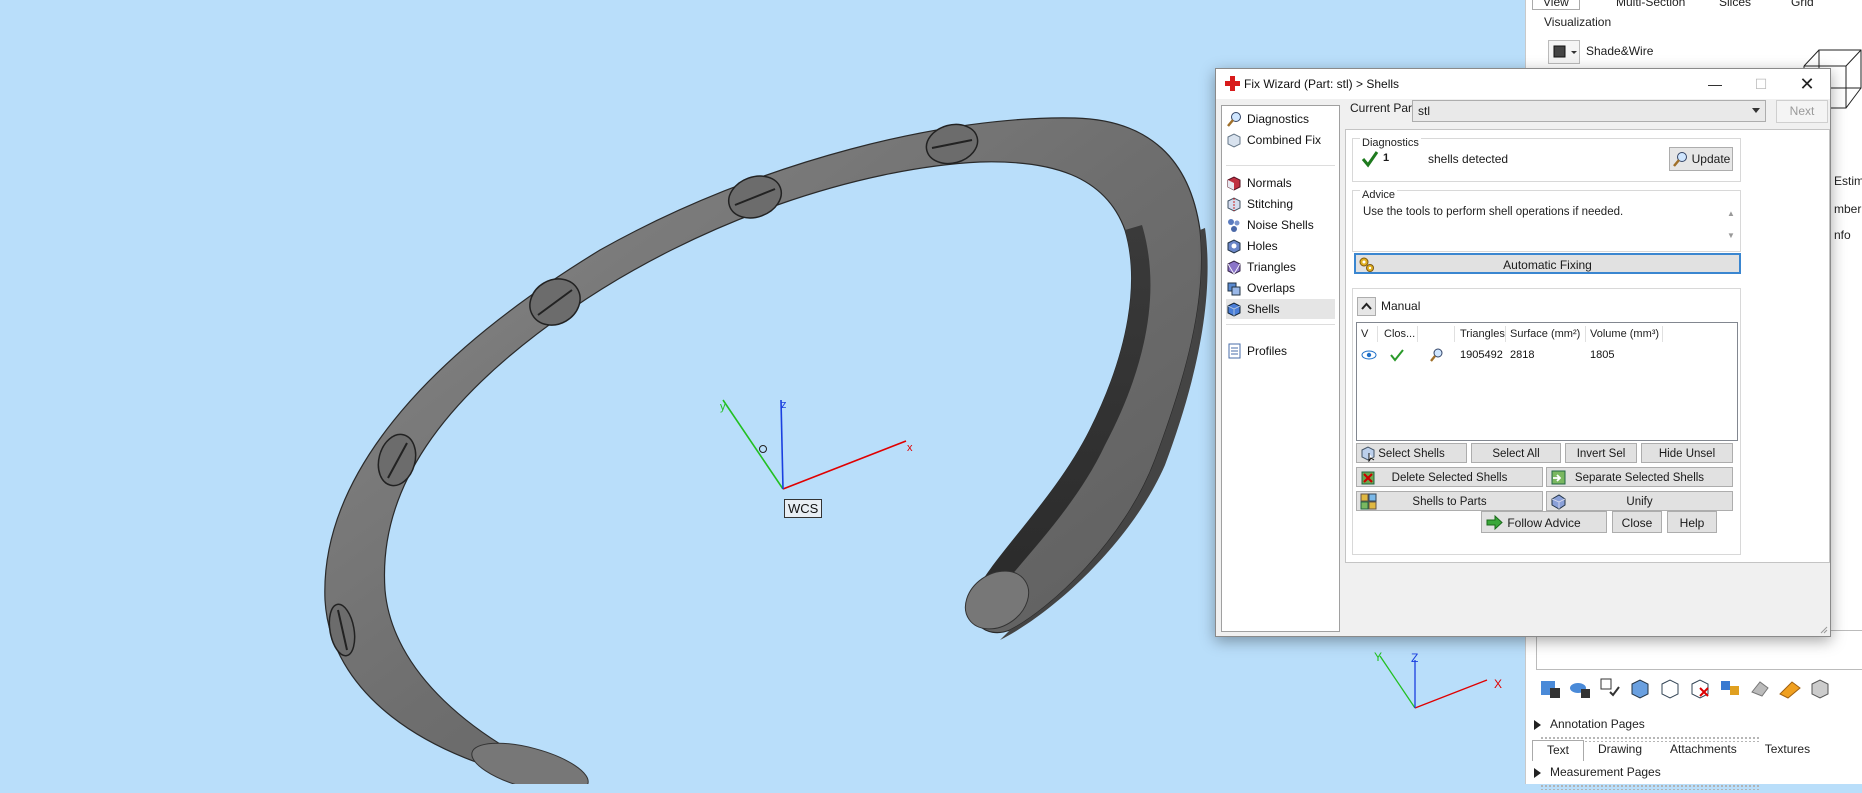 This screenshot has height=793, width=1862. What do you see at coordinates (1436, 355) in the screenshot?
I see `magnifier-icon` at bounding box center [1436, 355].